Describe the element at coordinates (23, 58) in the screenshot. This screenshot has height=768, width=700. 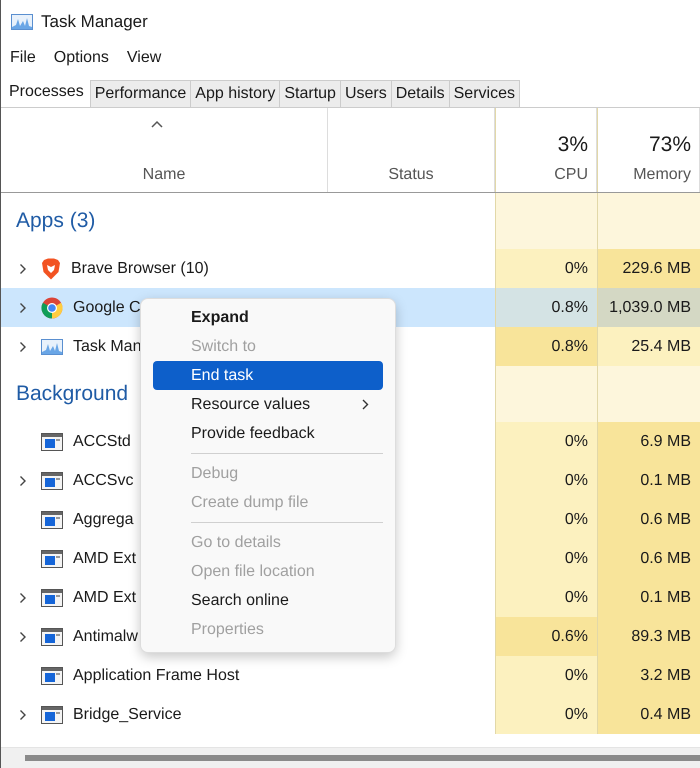
I see `menu-item: File` at that location.